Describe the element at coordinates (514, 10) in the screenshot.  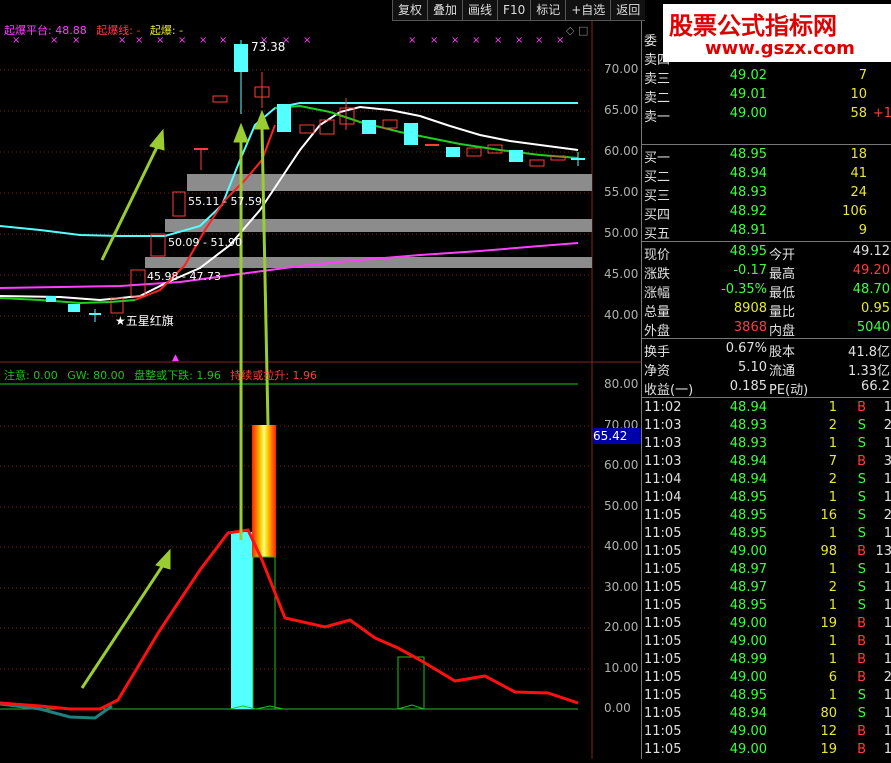
I see `toolbar-button: F10` at that location.